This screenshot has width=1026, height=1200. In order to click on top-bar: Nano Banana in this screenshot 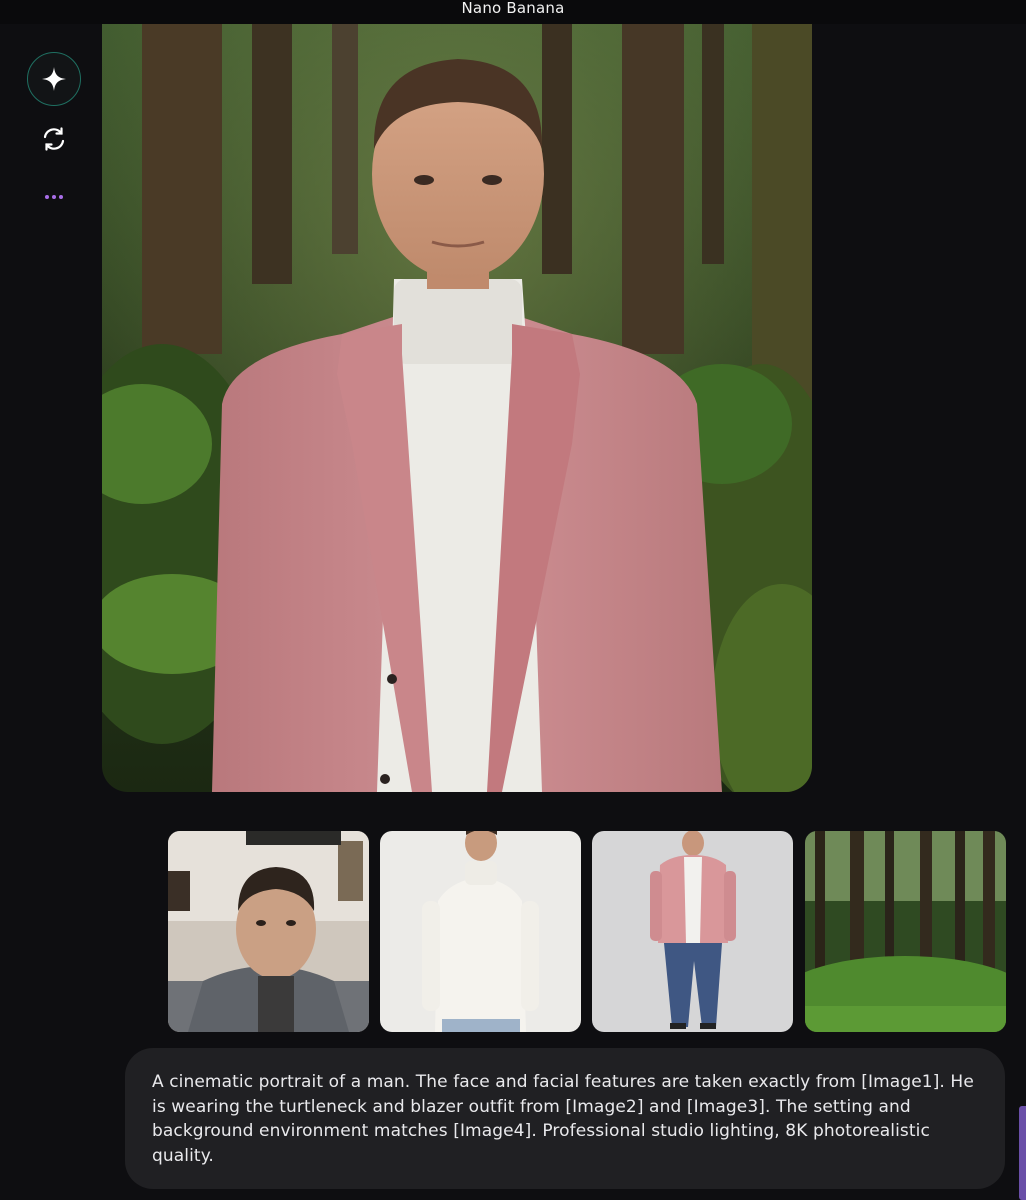, I will do `click(513, 12)`.